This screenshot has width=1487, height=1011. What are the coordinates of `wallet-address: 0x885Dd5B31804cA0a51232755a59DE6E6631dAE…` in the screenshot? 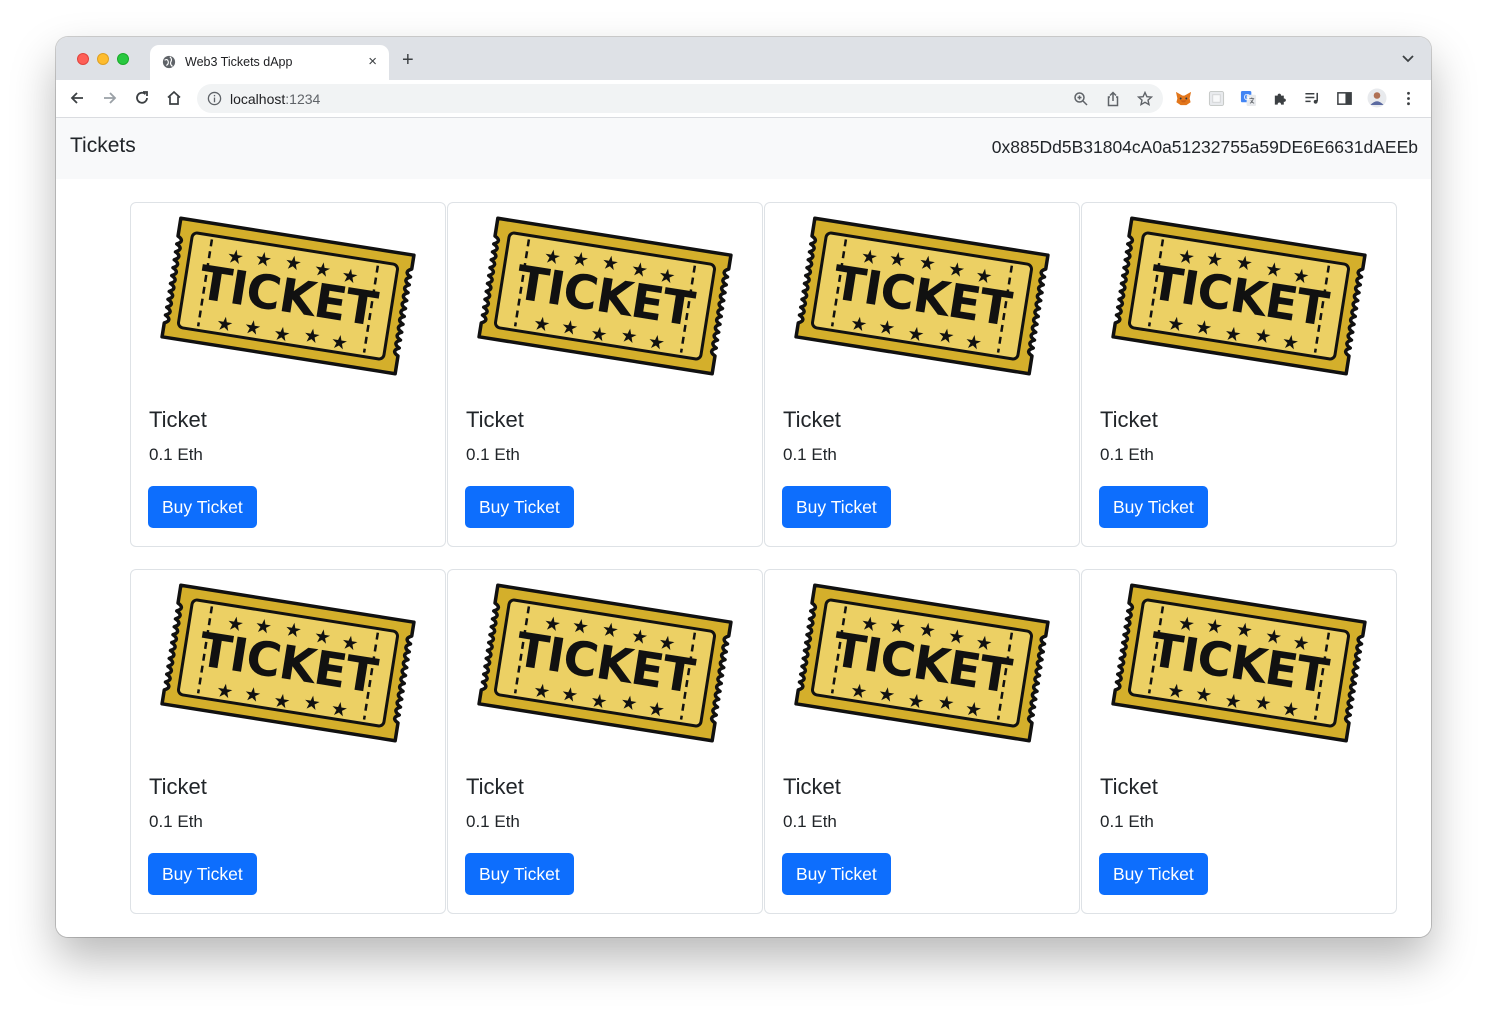 It's located at (1204, 147).